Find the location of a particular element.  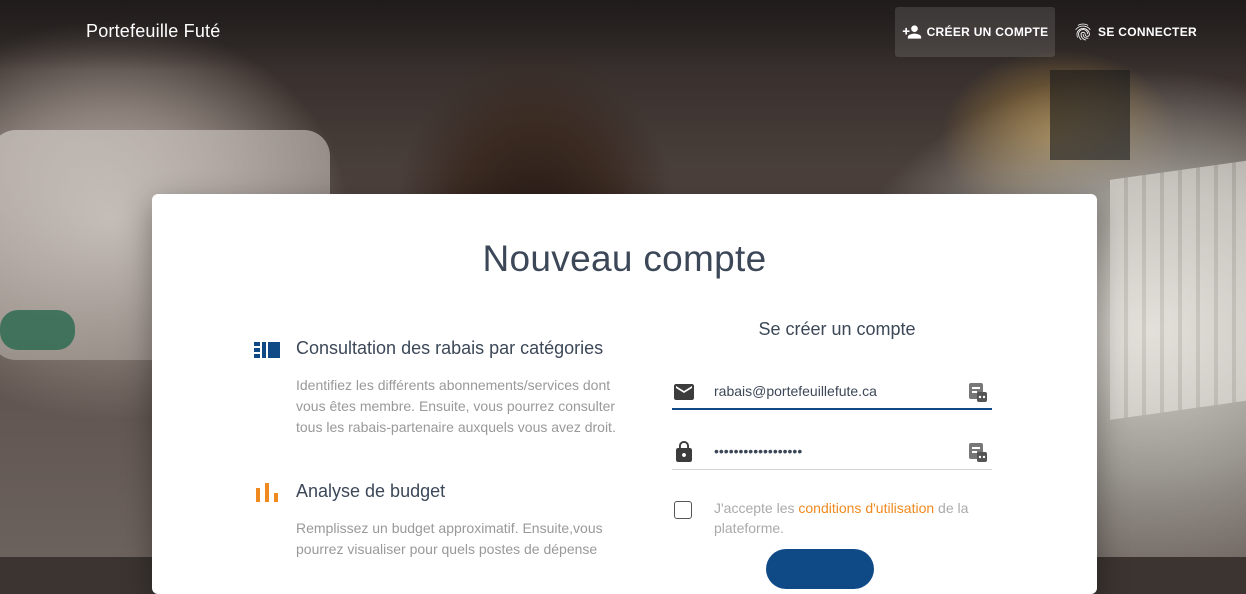

email-underline is located at coordinates (832, 409).